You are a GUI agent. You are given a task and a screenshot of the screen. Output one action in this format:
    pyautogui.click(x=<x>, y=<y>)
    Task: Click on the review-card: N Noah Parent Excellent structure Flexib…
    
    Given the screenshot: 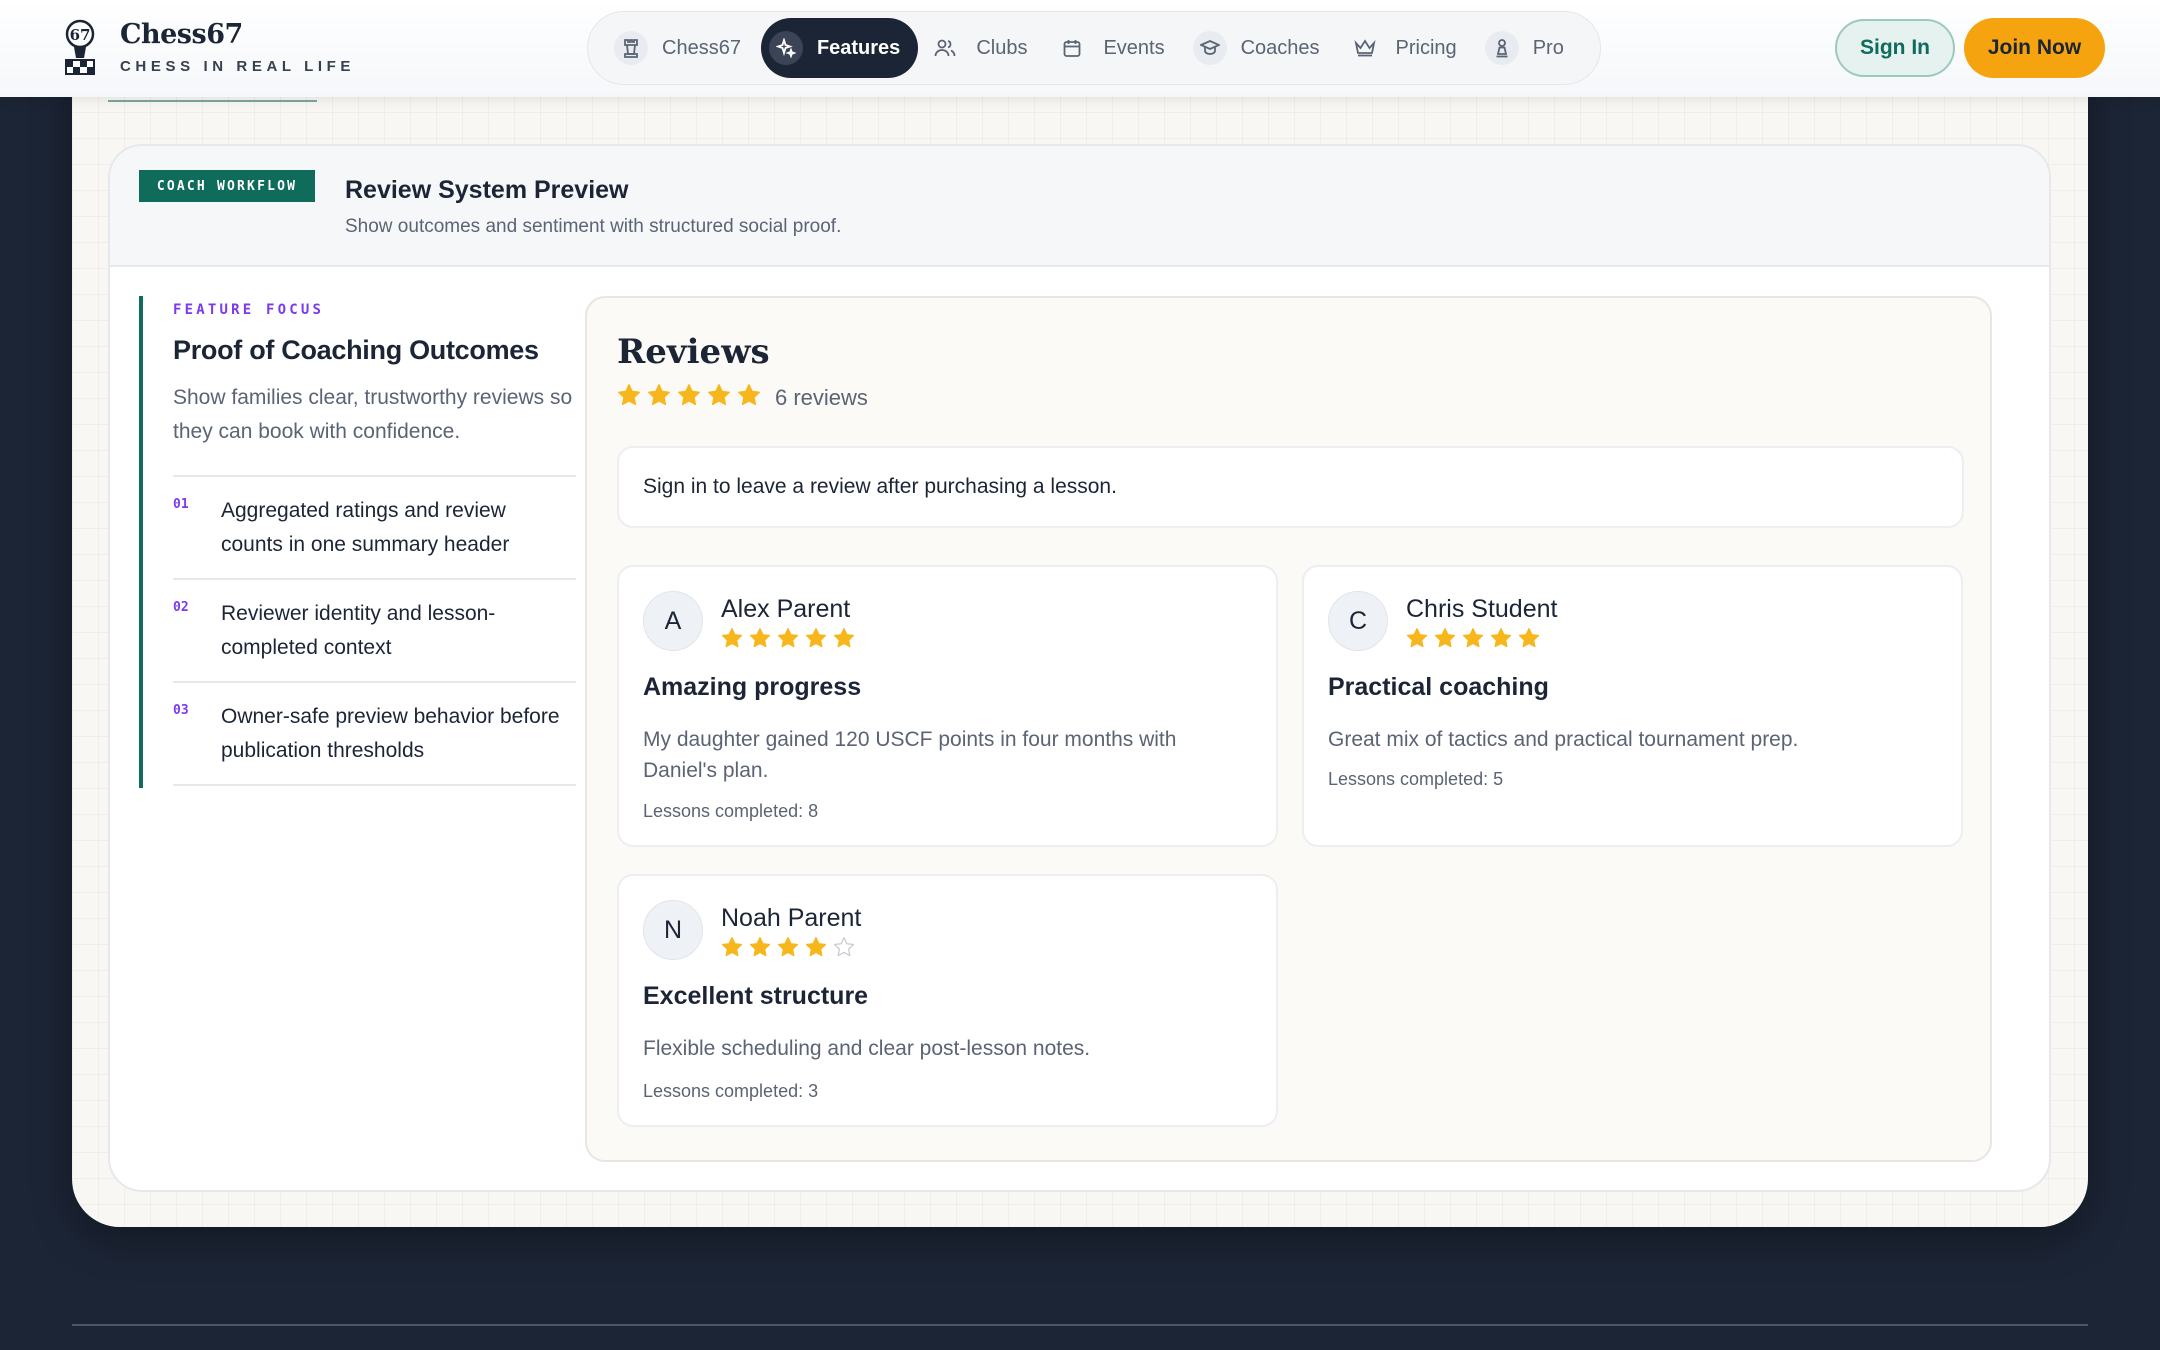 What is the action you would take?
    pyautogui.click(x=947, y=1000)
    